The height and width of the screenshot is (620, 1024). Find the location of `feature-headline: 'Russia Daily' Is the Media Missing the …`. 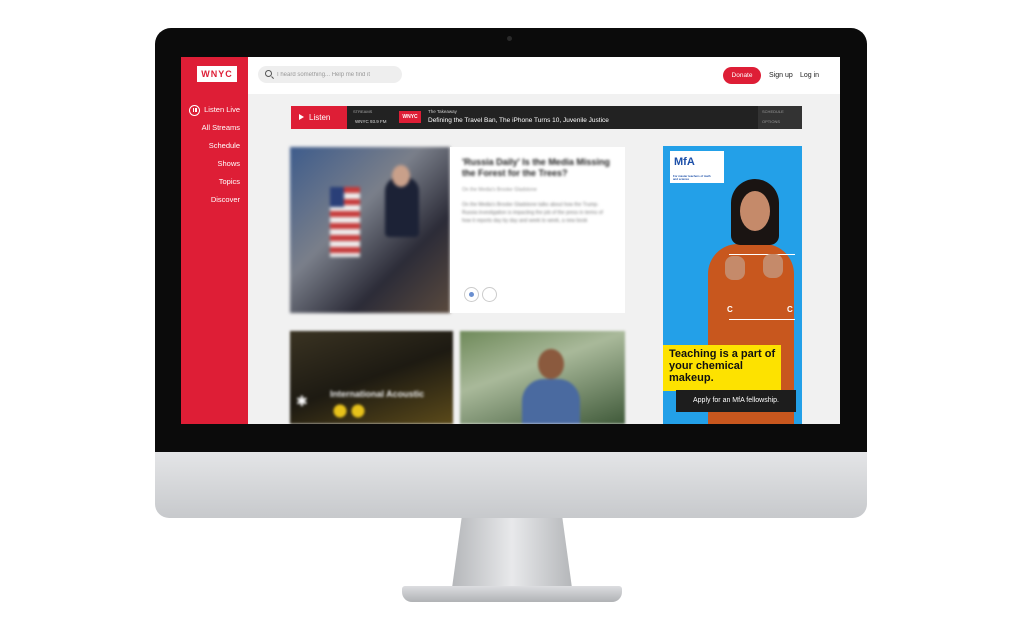

feature-headline: 'Russia Daily' Is the Media Missing the … is located at coordinates (537, 168).